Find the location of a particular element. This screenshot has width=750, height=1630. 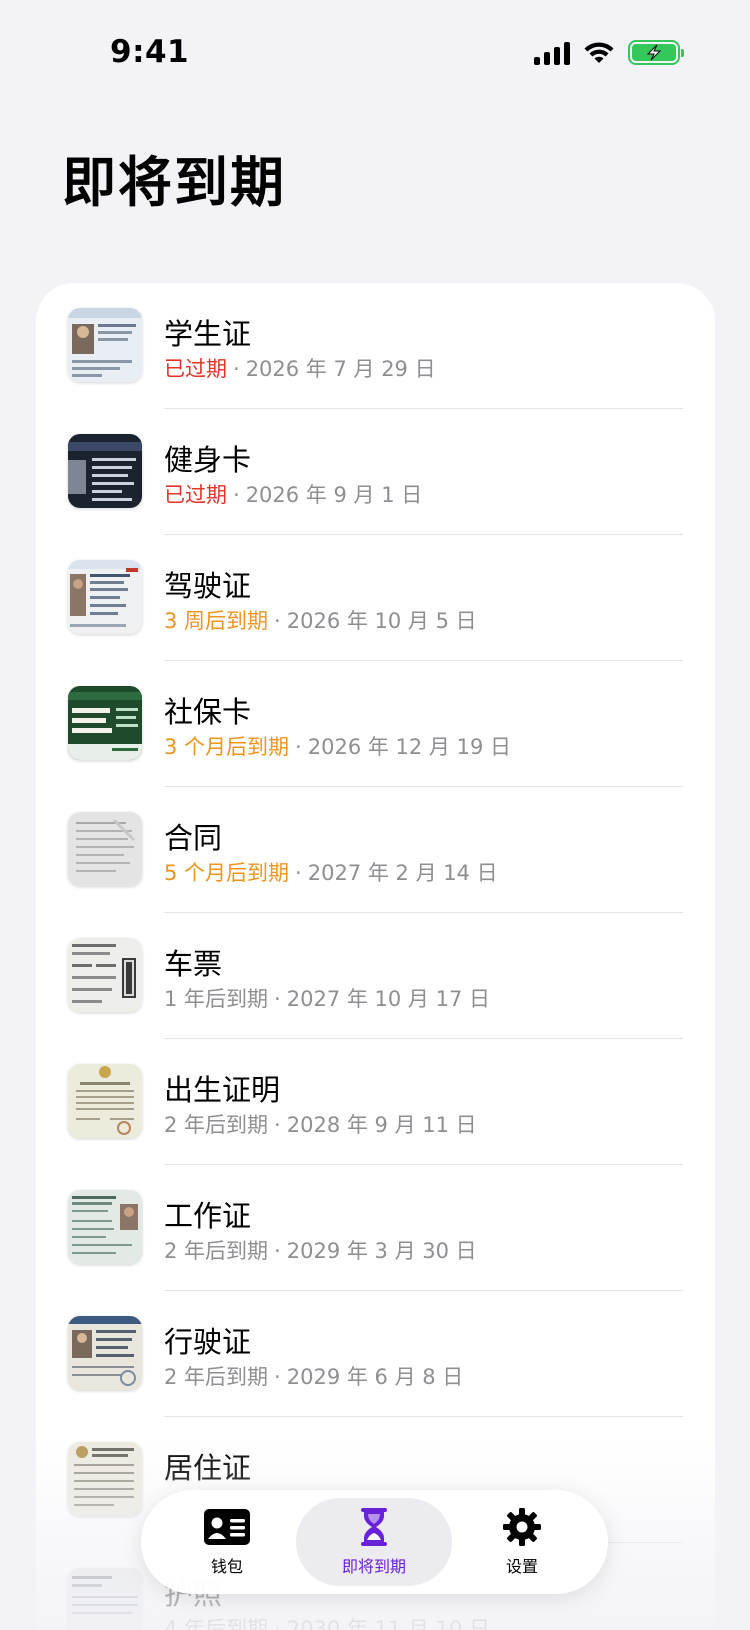

item-title: 学生证 is located at coordinates (208, 334).